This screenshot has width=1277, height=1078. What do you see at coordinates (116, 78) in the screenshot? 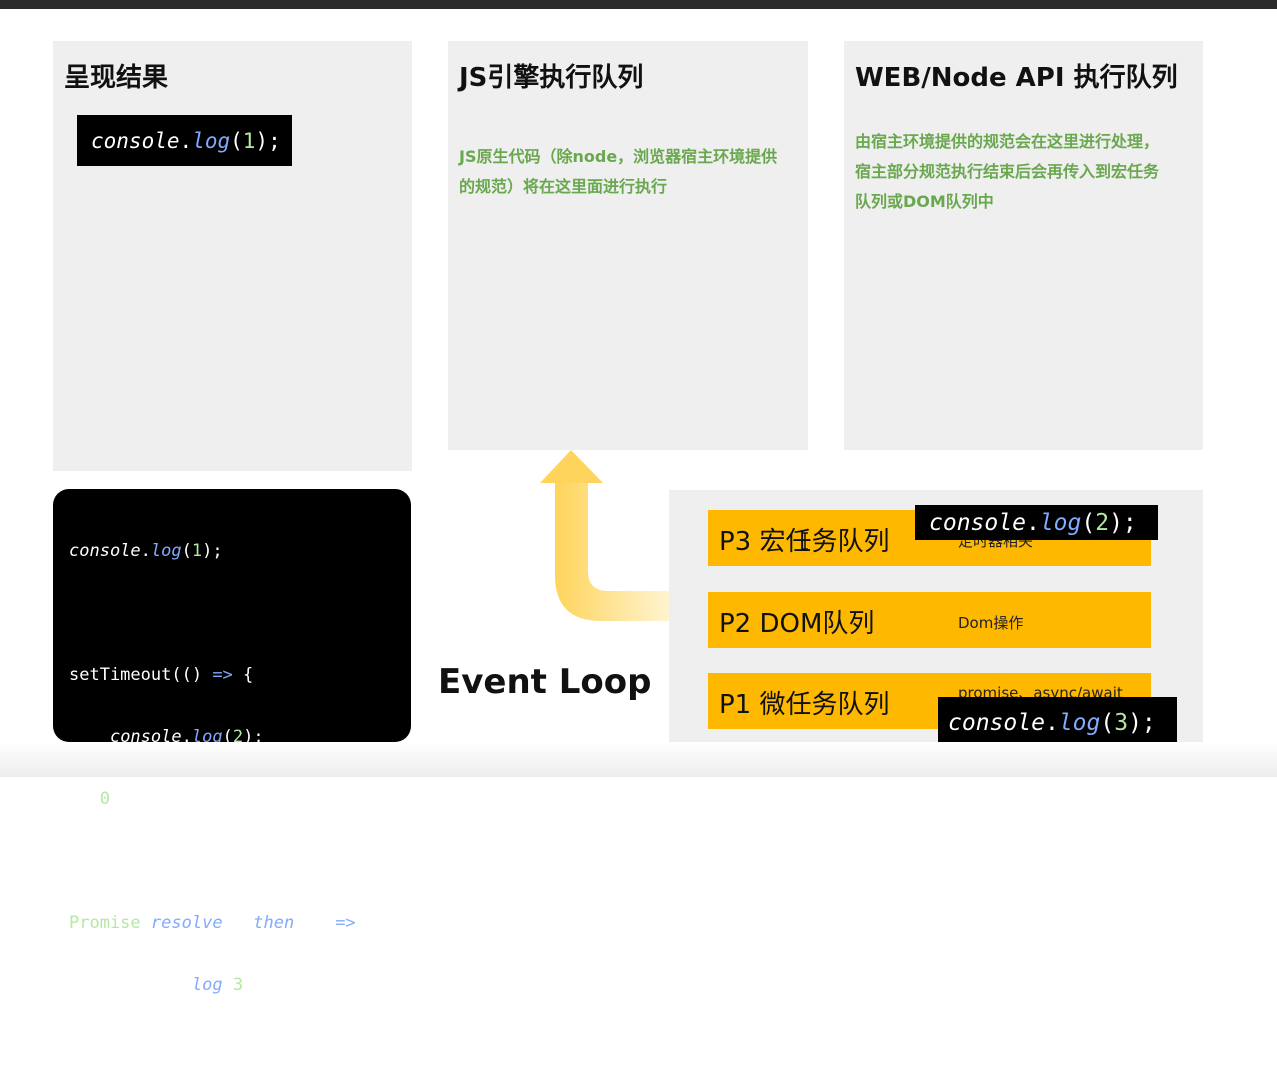
I see `result-panel-title: 呈现结果` at bounding box center [116, 78].